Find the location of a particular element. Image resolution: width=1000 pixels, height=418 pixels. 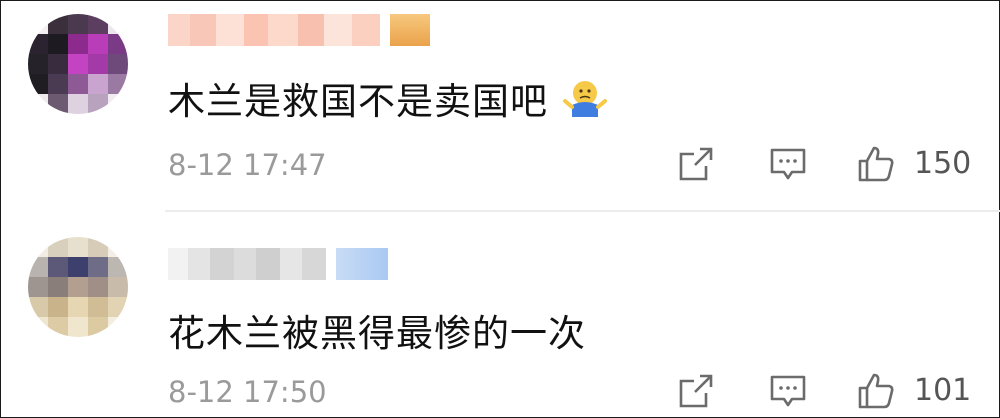

shrug-emoji is located at coordinates (585, 99).